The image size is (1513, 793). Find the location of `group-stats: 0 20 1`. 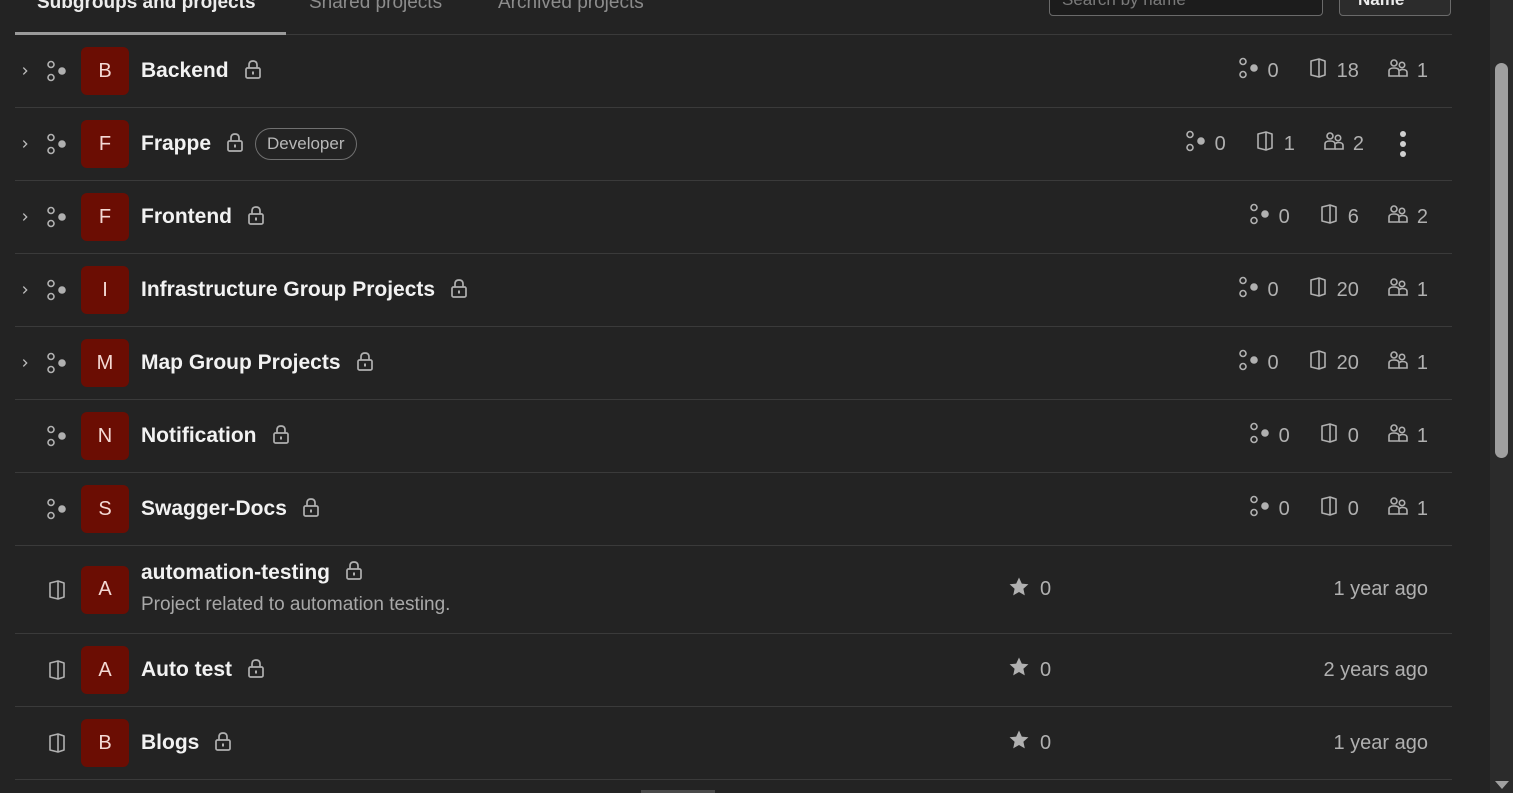

group-stats: 0 20 1 is located at coordinates (1333, 290).